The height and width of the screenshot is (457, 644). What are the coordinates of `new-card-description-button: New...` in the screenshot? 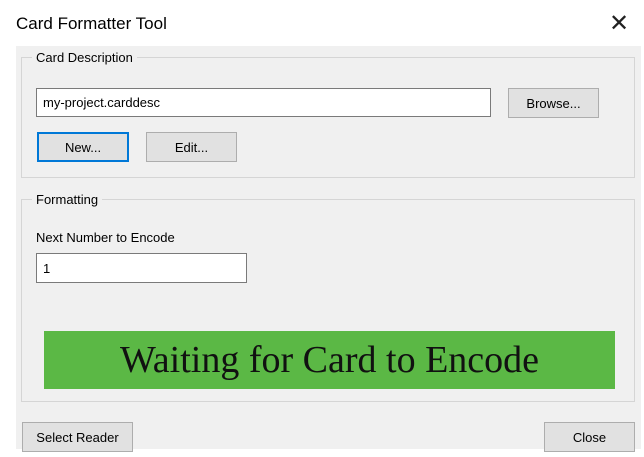 It's located at (83, 147).